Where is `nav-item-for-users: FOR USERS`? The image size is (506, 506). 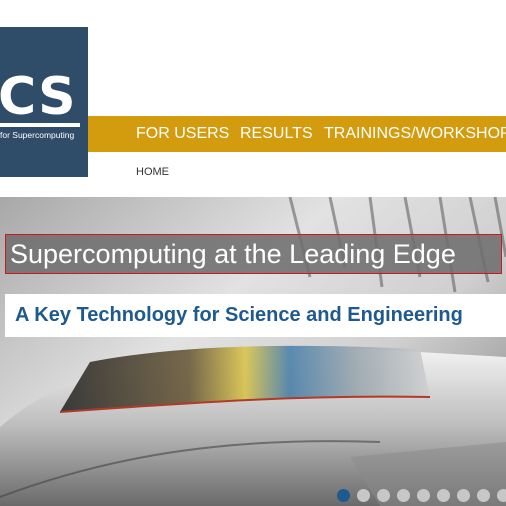 nav-item-for-users: FOR USERS is located at coordinates (182, 134).